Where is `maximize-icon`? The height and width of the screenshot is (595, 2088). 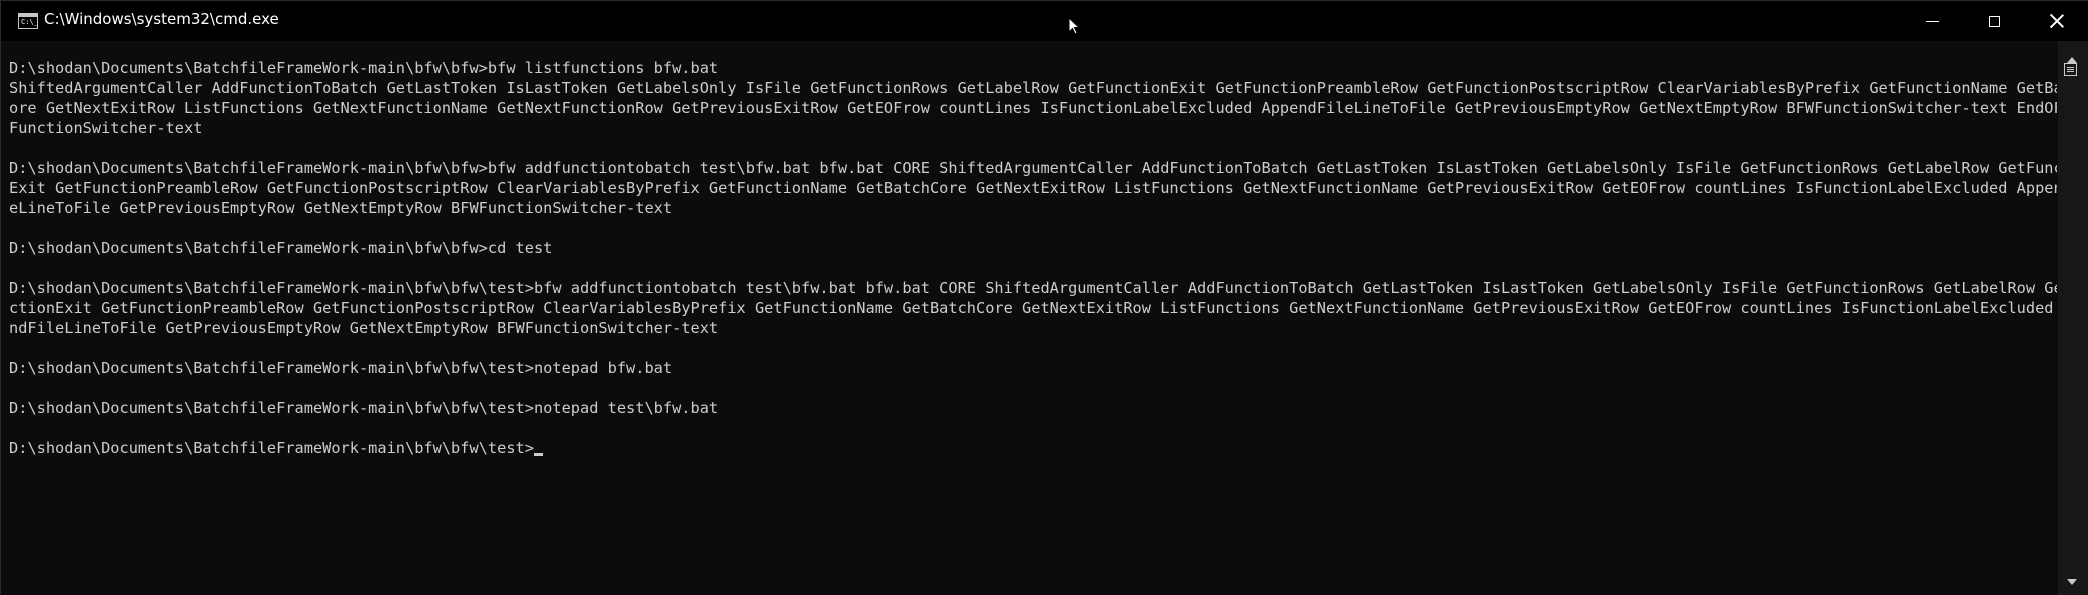 maximize-icon is located at coordinates (1994, 21).